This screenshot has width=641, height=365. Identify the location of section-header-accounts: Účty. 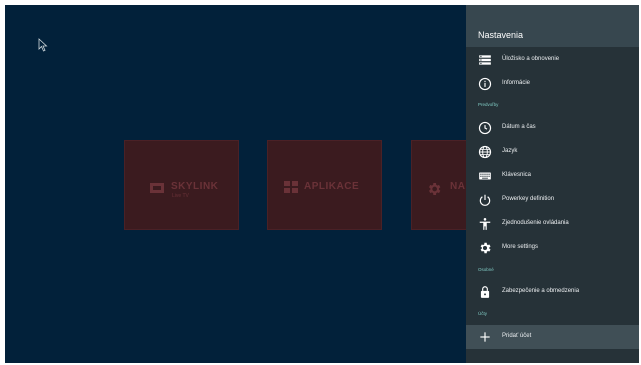
(482, 313).